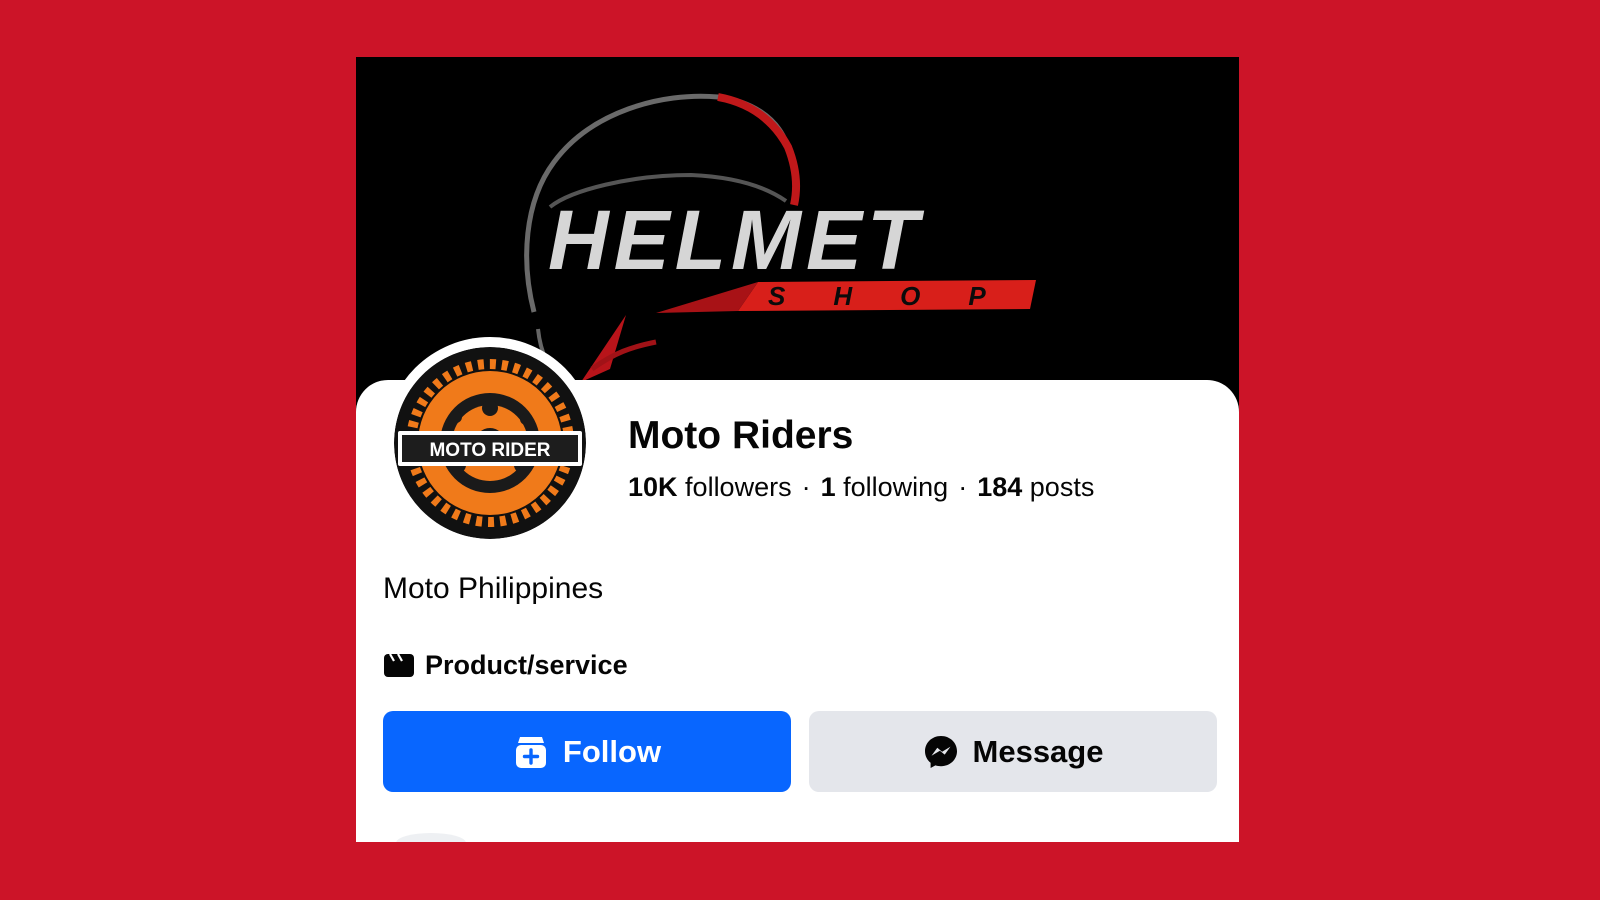  Describe the element at coordinates (828, 487) in the screenshot. I see `following-count: 1` at that location.